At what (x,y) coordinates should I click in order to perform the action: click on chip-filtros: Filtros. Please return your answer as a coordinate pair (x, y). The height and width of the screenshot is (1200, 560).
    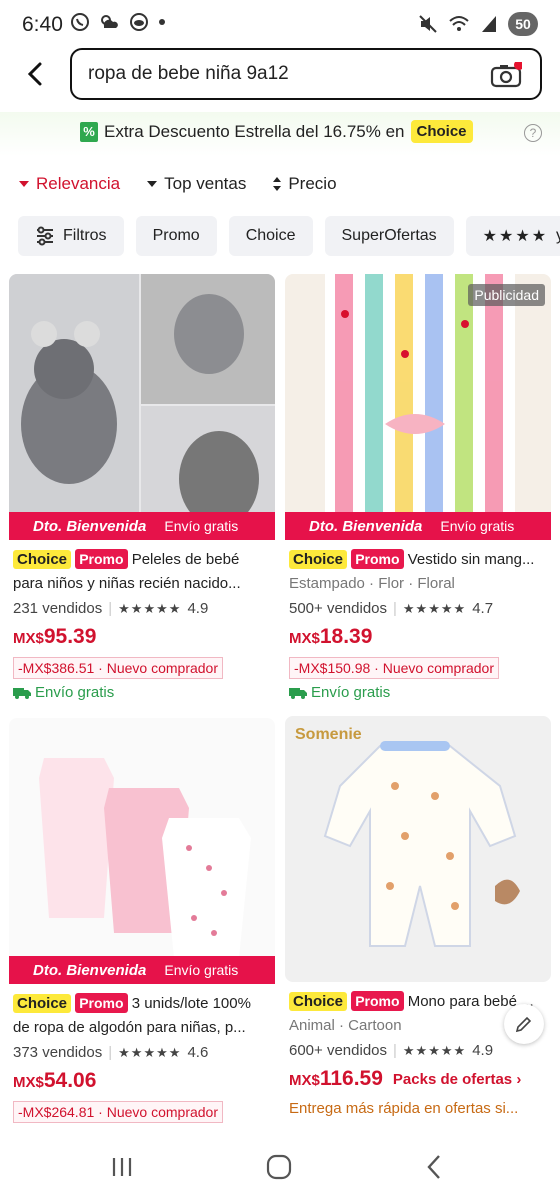
    Looking at the image, I should click on (71, 236).